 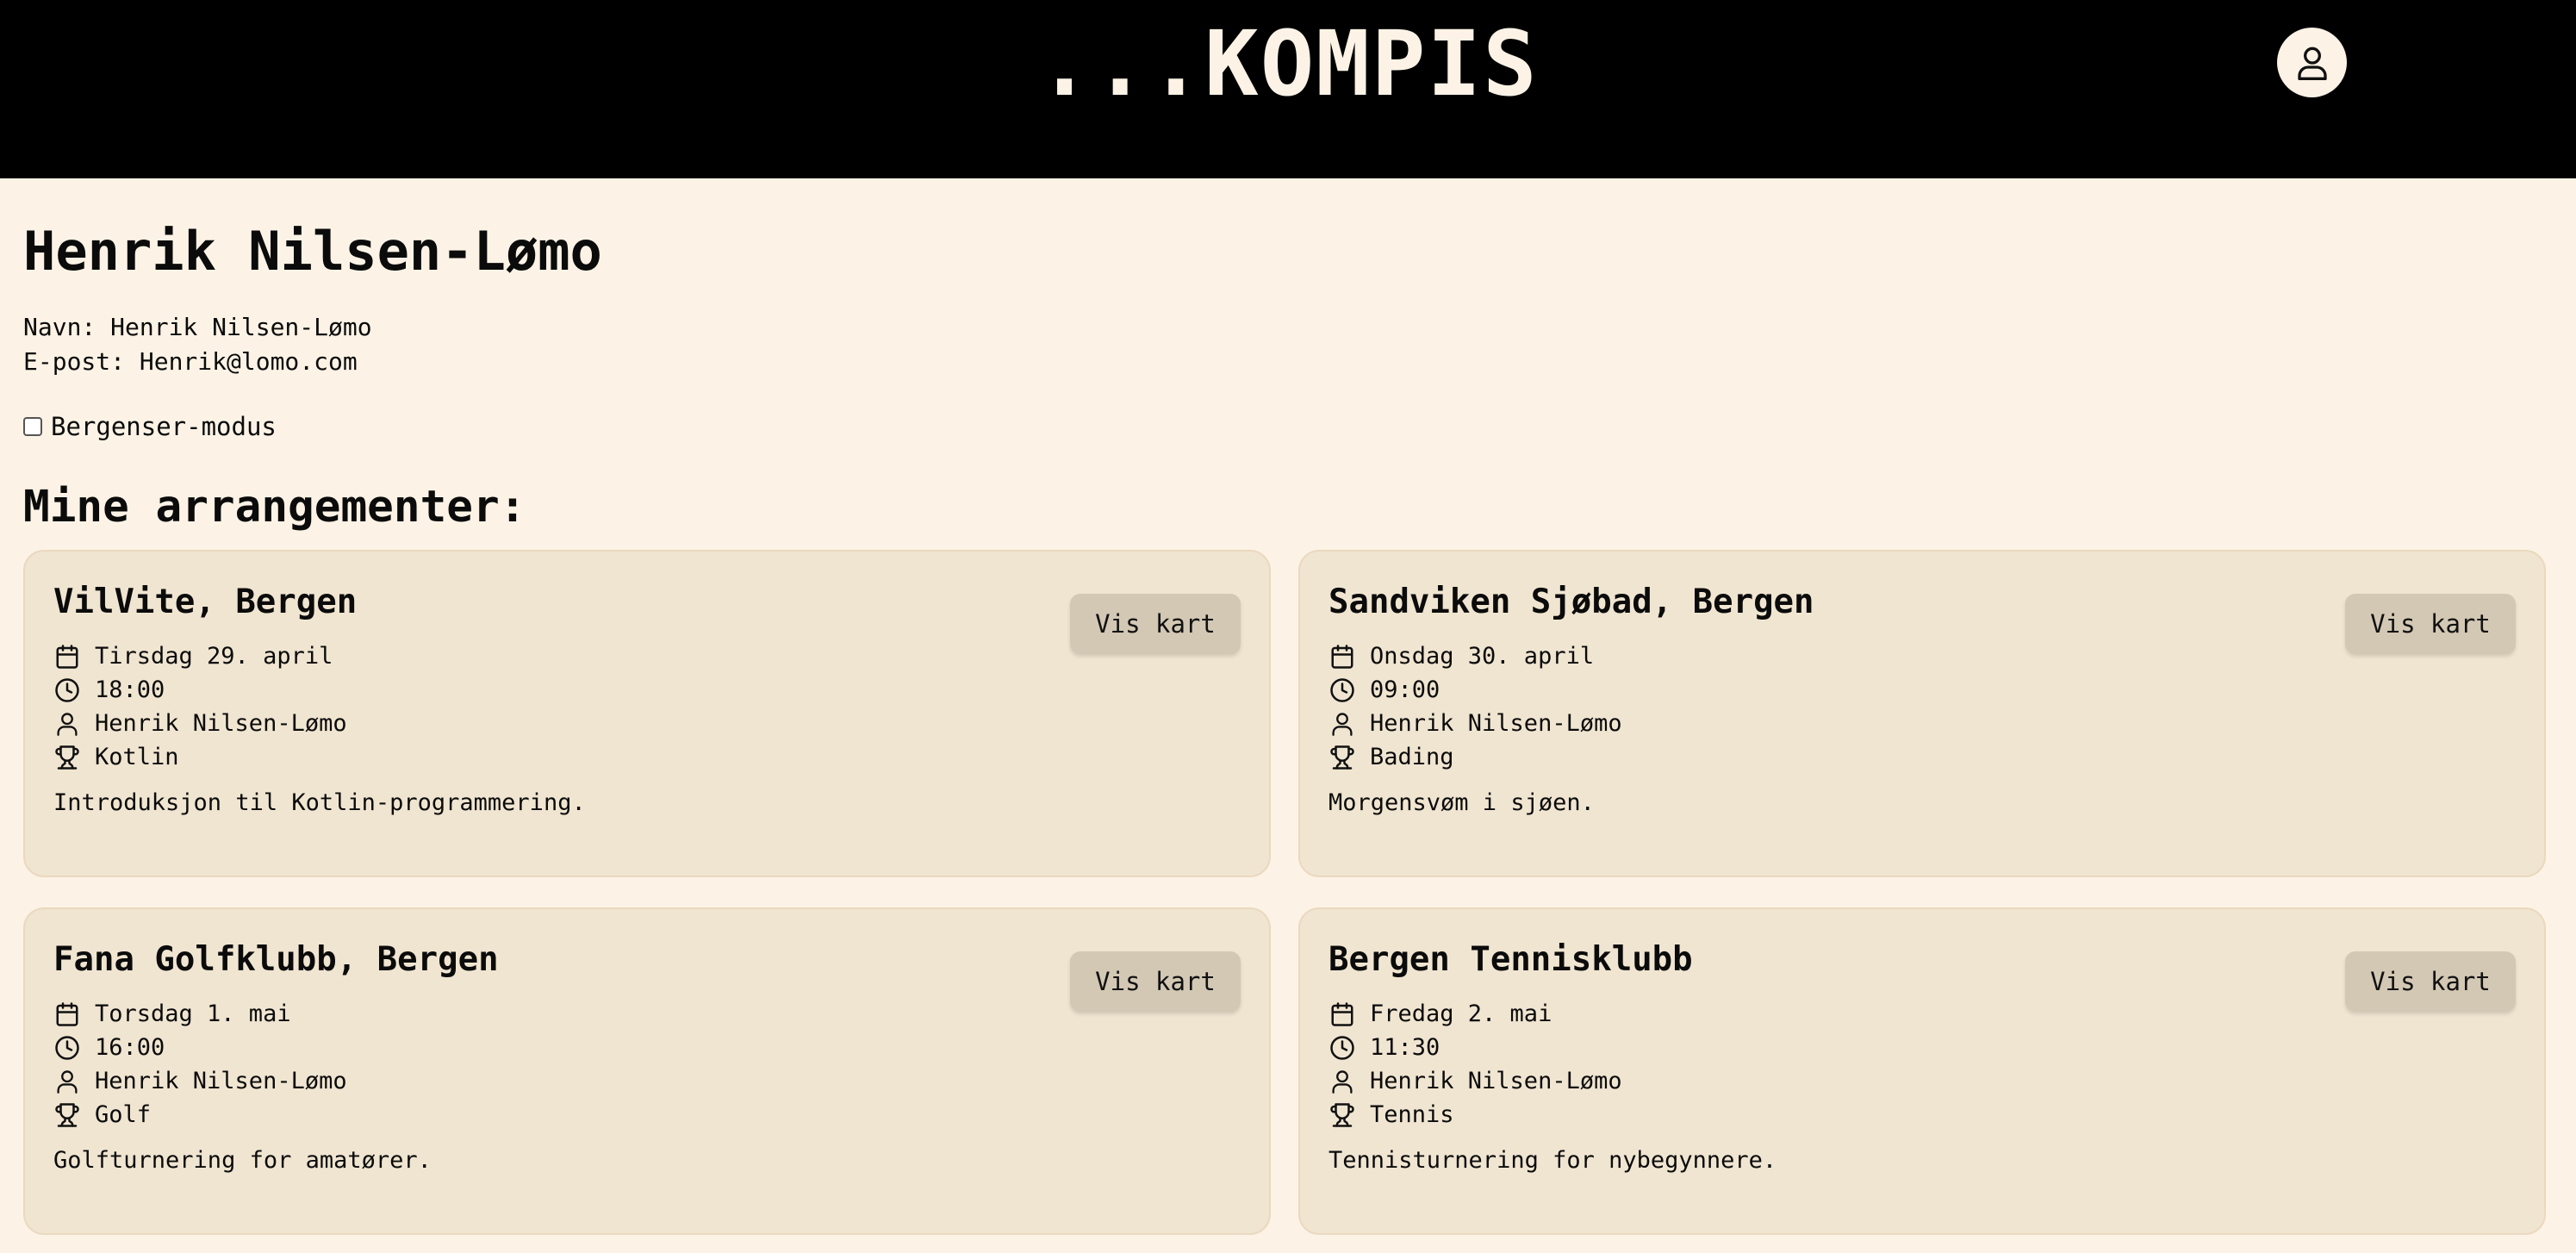 I want to click on event-category: Tennis, so click(x=1412, y=1115).